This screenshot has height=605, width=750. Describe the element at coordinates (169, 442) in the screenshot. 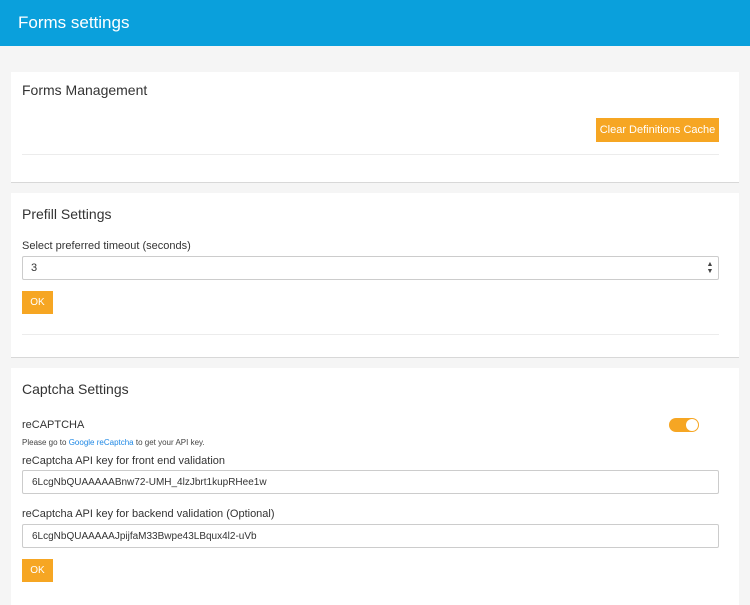

I see `hint-suffix: to get your API key.` at that location.